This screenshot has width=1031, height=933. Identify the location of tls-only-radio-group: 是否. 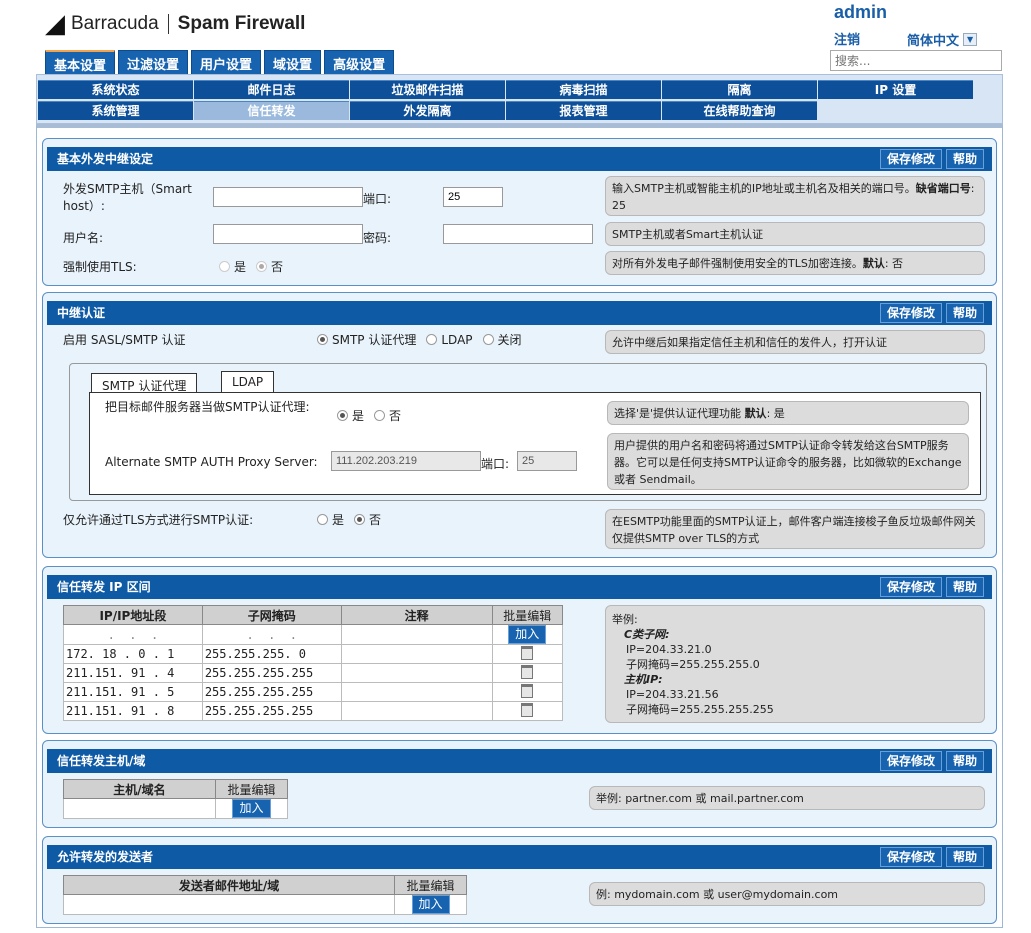
(349, 519).